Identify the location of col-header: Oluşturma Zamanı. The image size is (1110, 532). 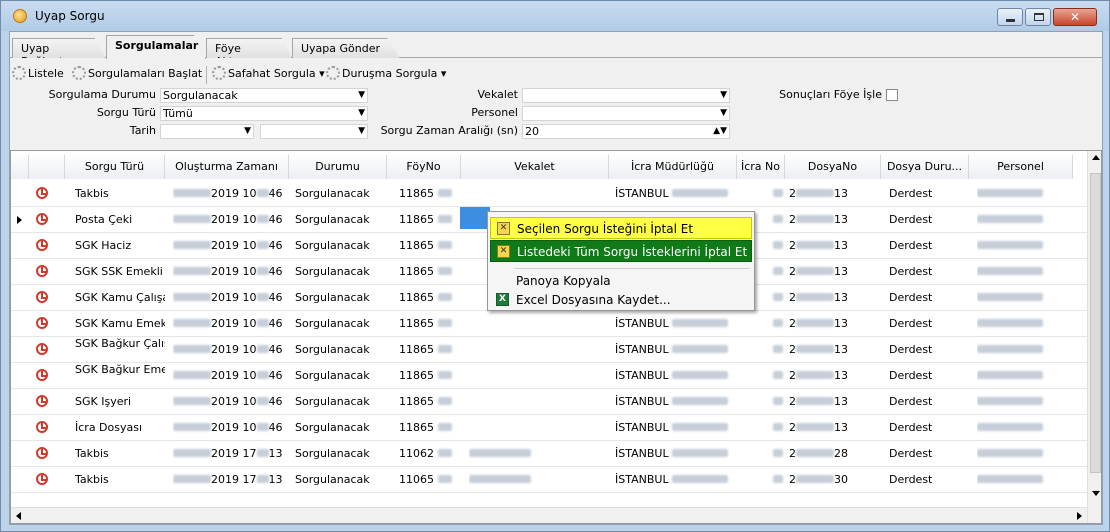
(227, 167).